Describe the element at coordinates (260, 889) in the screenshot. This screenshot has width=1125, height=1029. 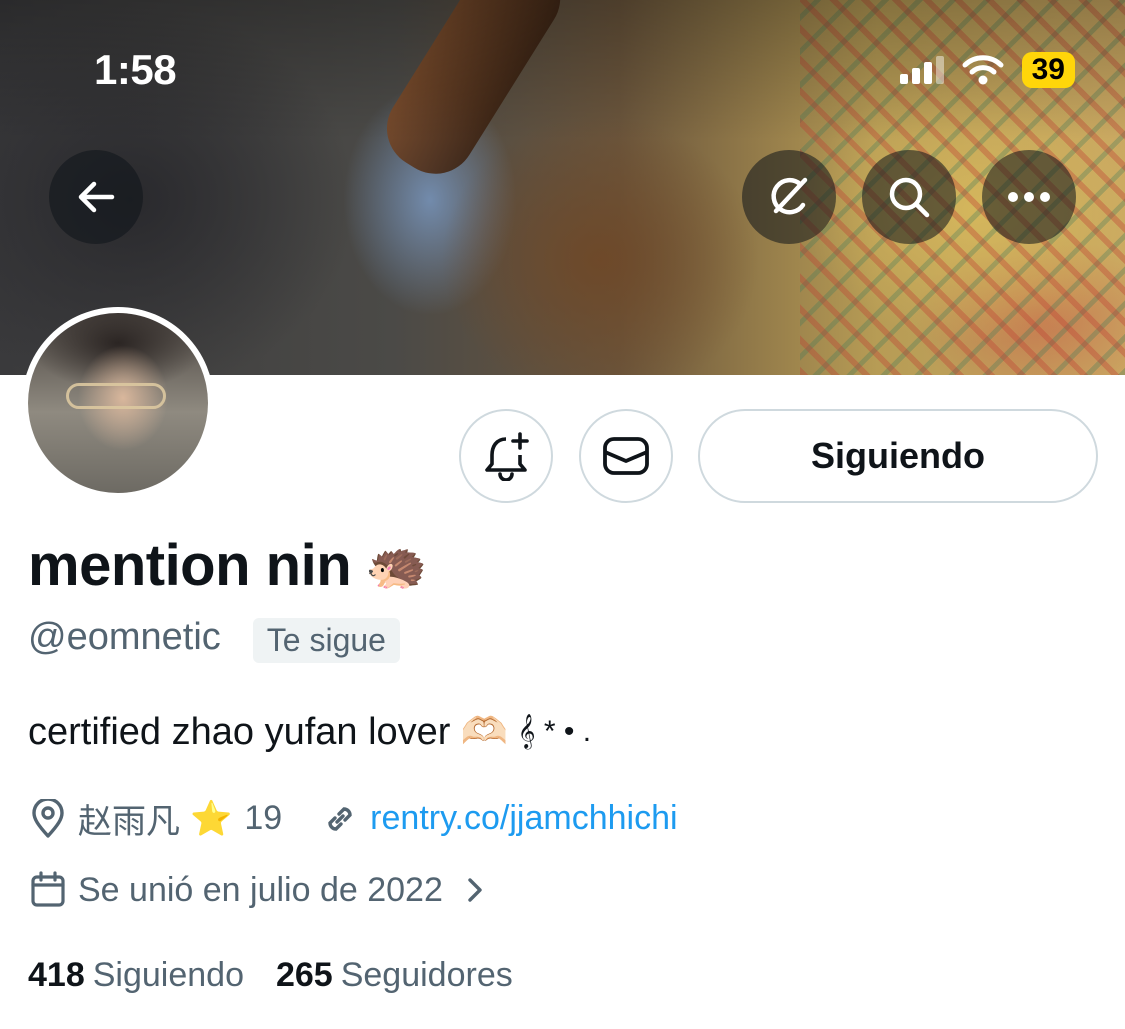
I see `joined-date: Se unió en julio de 2022` at that location.